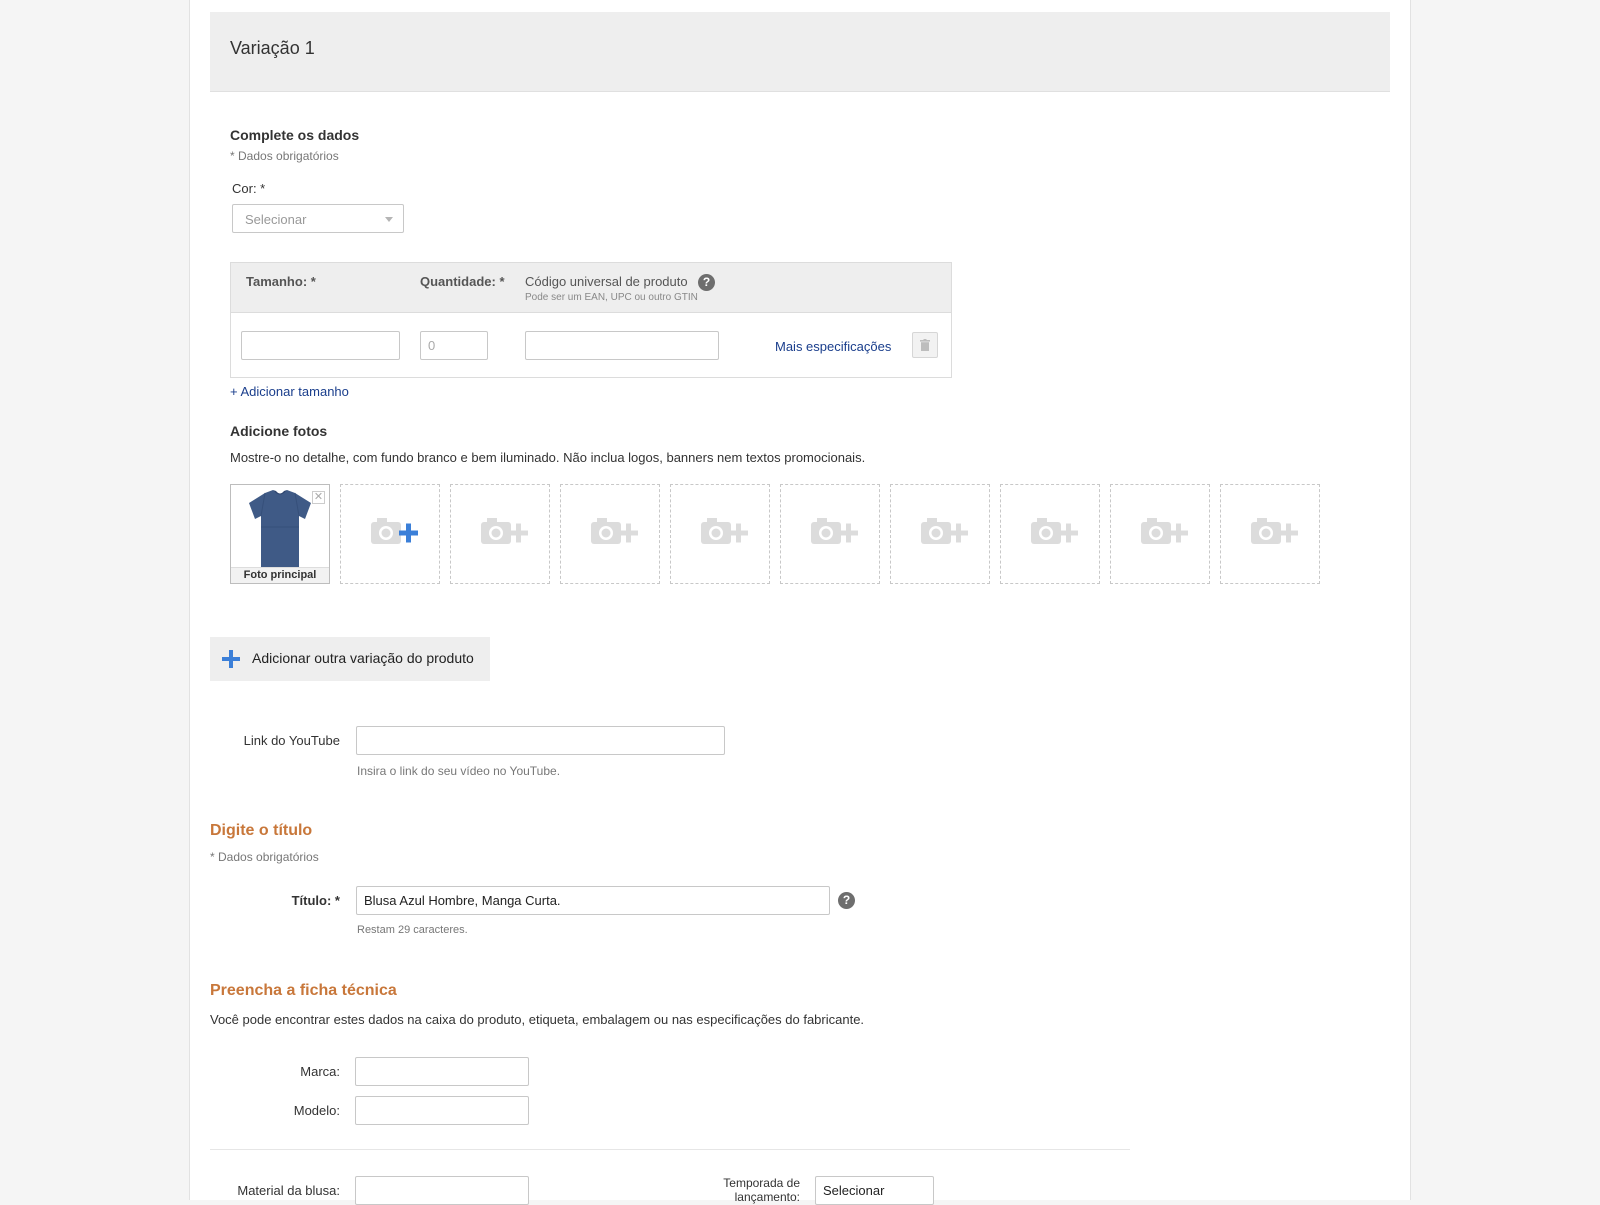  I want to click on title-label: Título: *, so click(315, 900).